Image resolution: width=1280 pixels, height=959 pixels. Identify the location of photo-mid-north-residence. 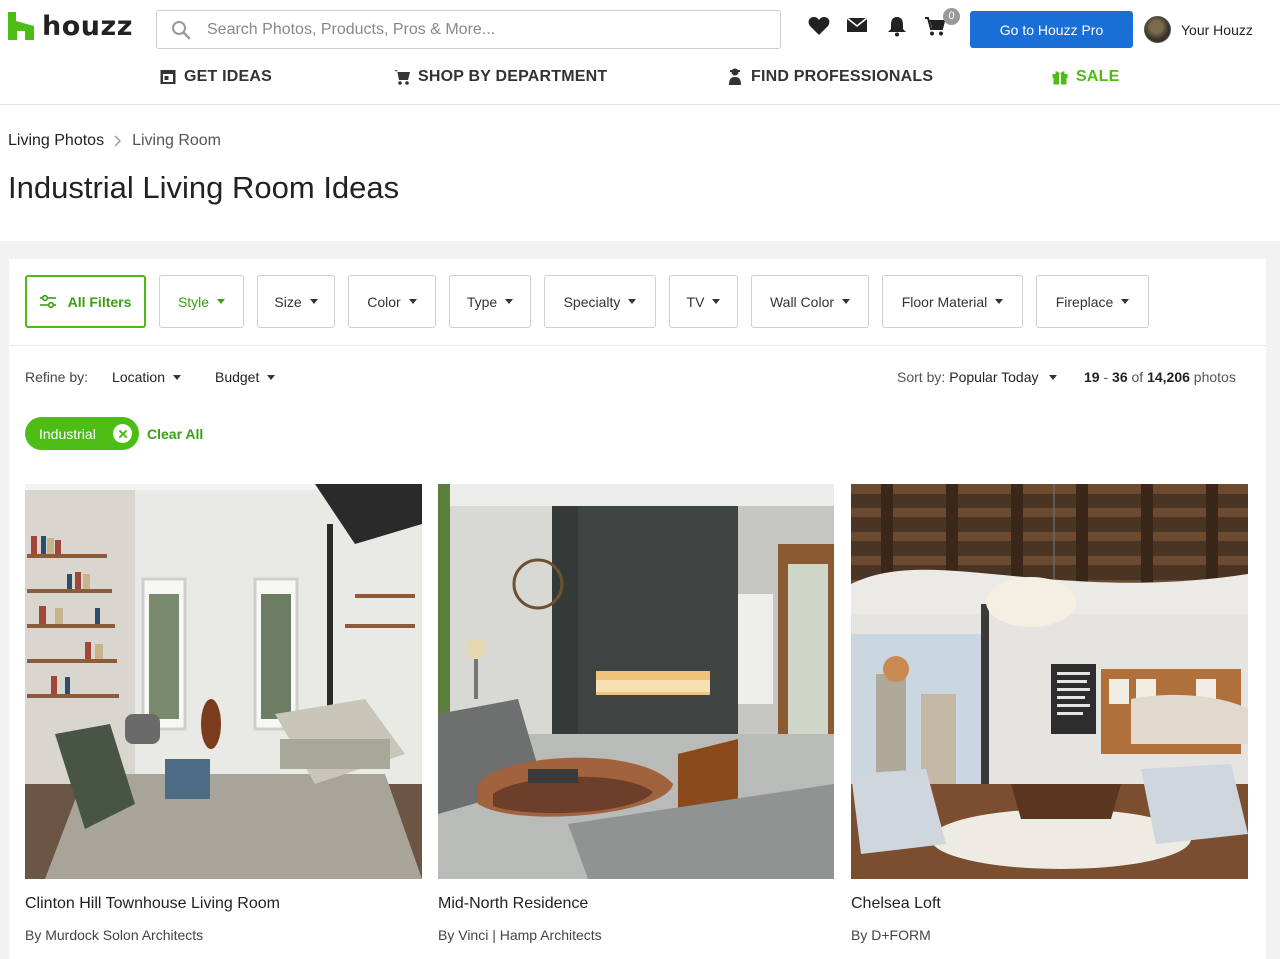
(636, 681).